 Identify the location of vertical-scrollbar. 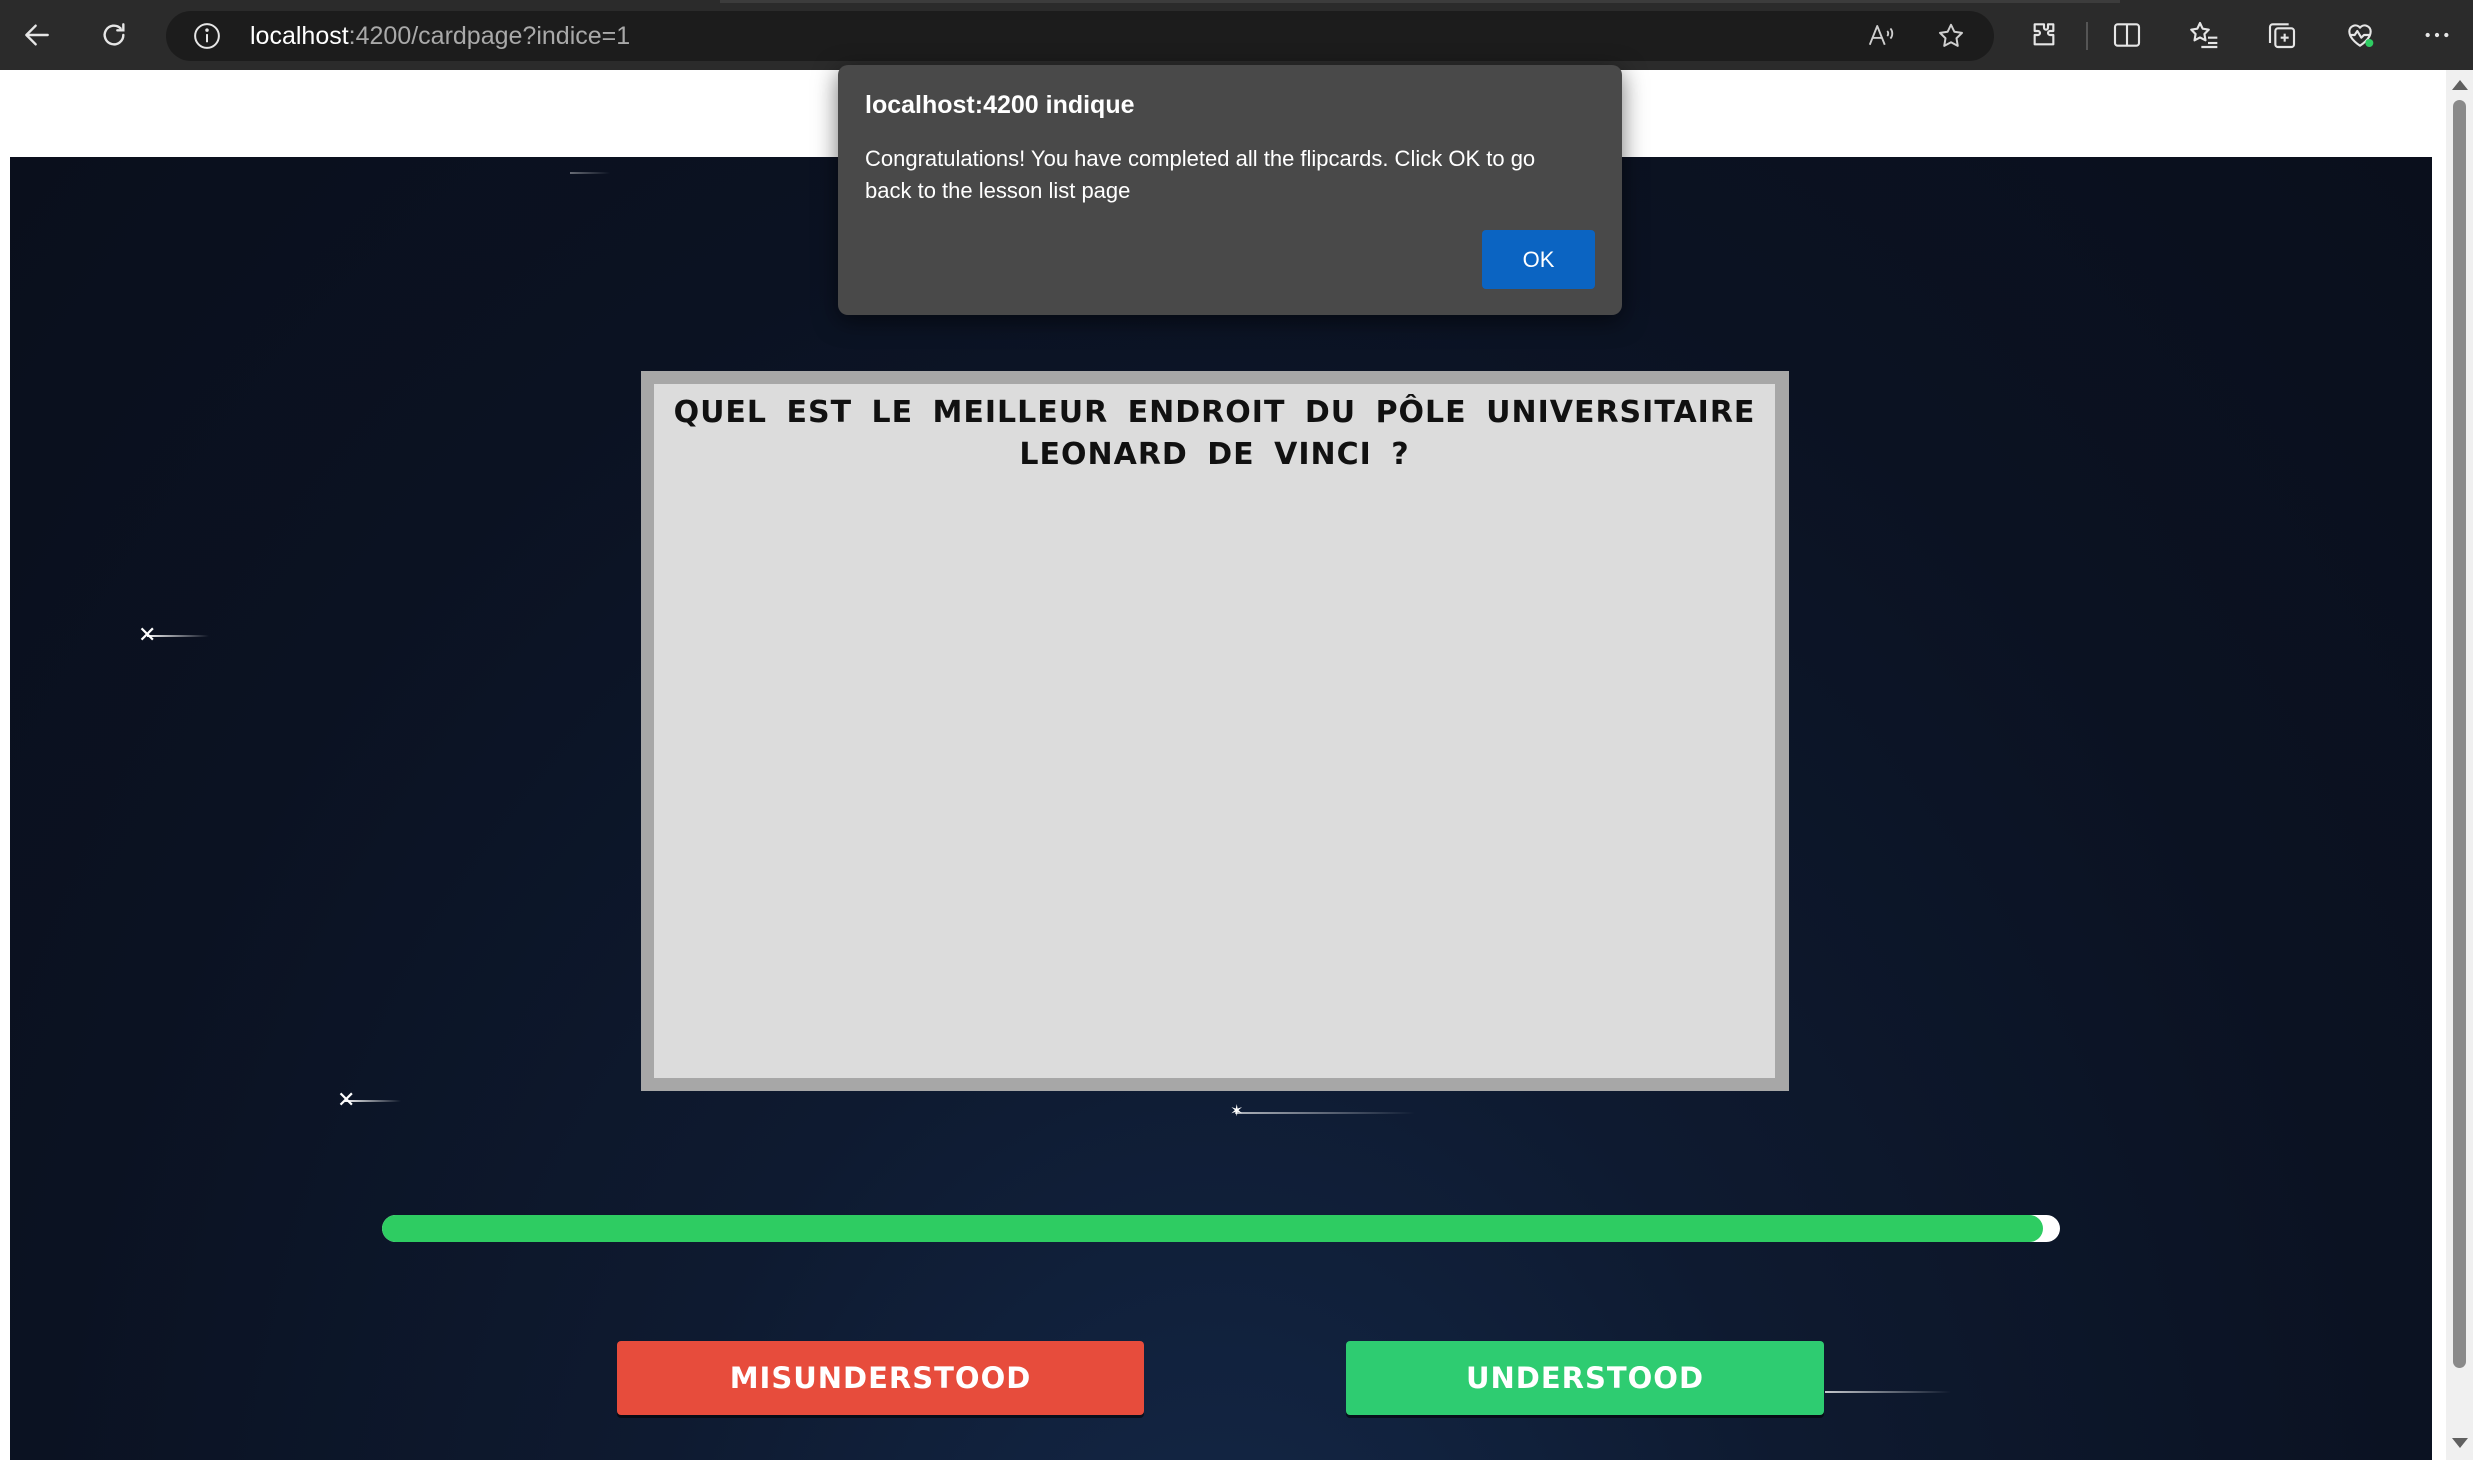
(2459, 765).